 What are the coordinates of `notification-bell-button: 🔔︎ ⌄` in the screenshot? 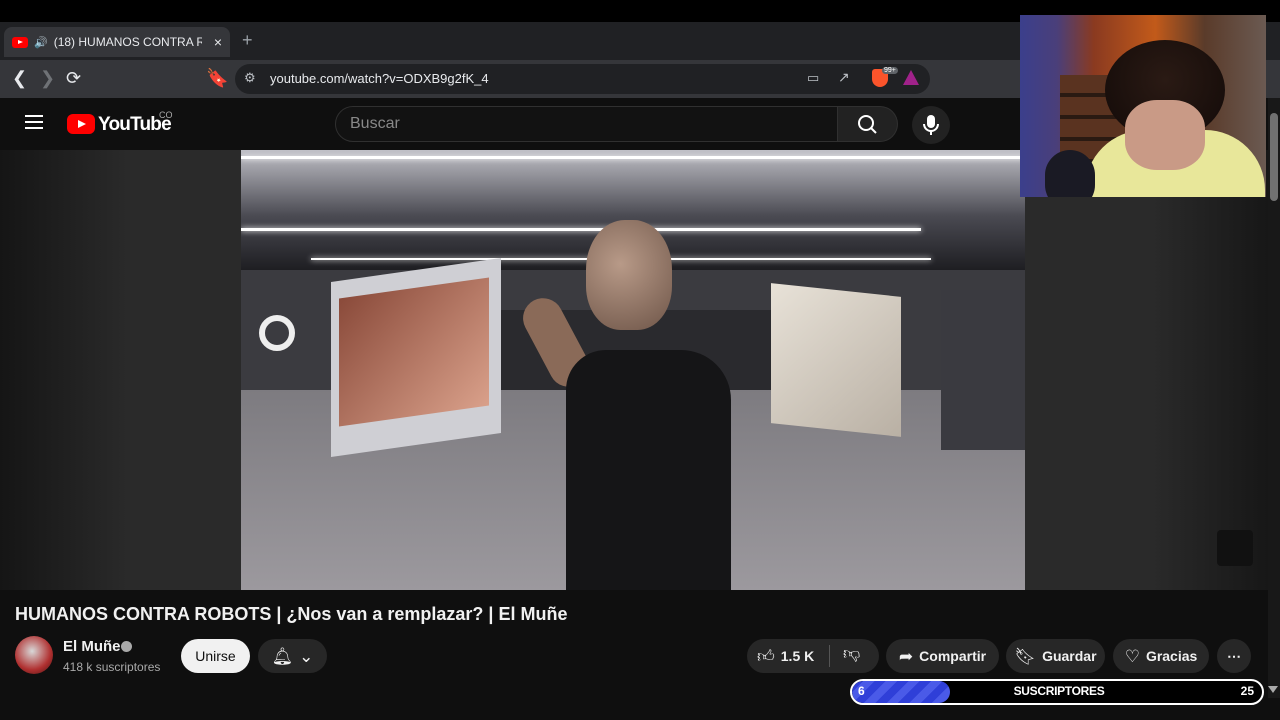 It's located at (292, 656).